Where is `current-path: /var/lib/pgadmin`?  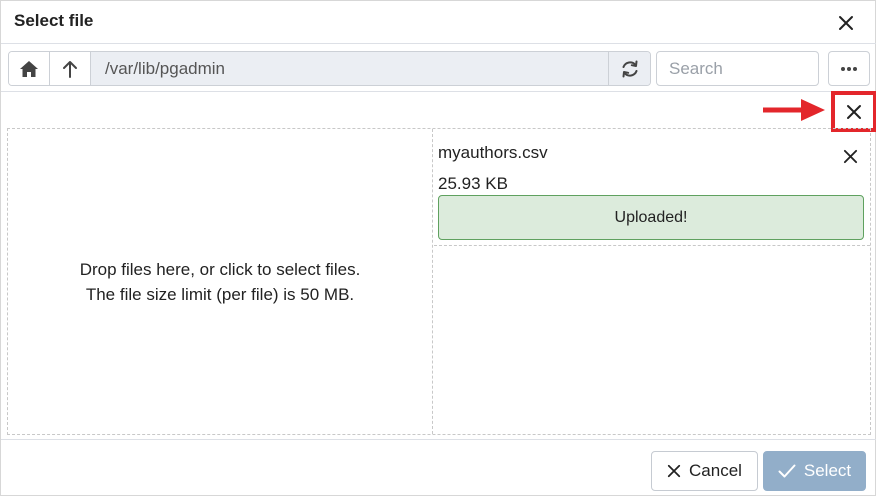
current-path: /var/lib/pgadmin is located at coordinates (350, 68).